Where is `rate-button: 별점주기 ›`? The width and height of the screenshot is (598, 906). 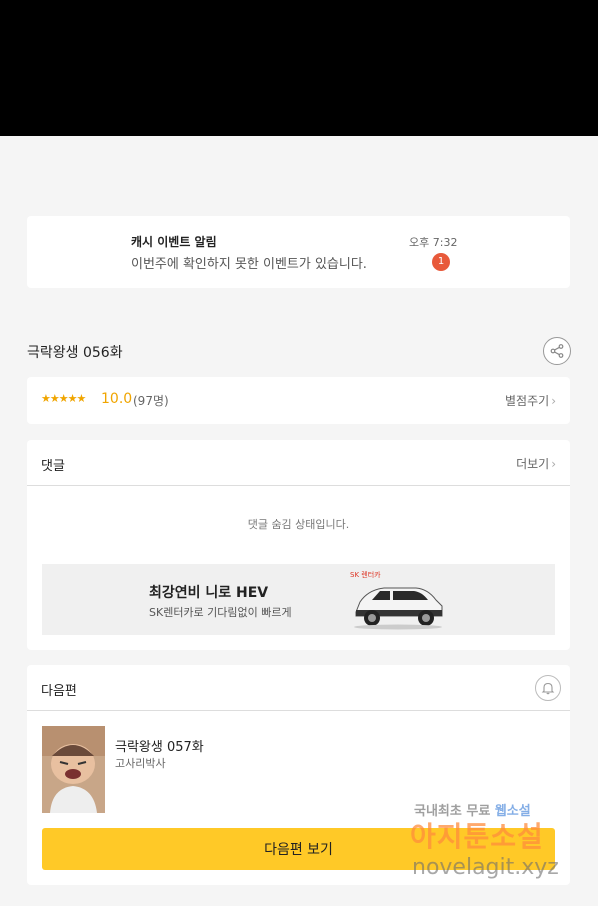
rate-button: 별점주기 › is located at coordinates (530, 400).